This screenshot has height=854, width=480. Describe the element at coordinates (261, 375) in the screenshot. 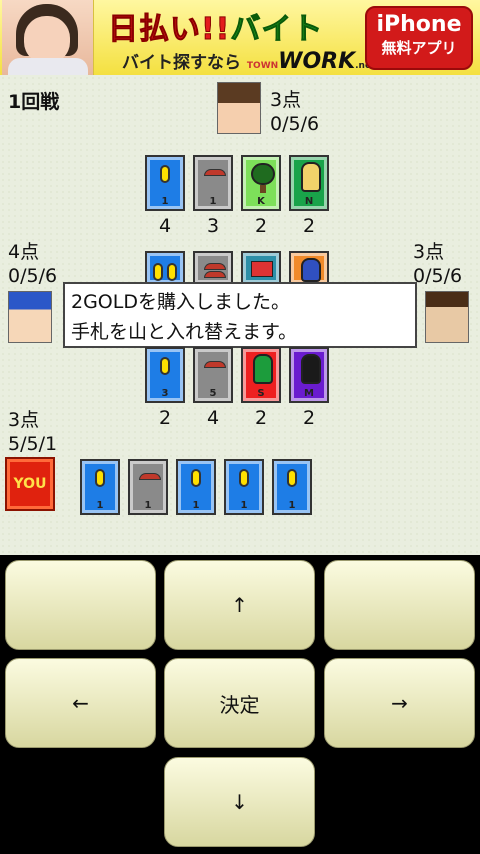

I see `card-samurai: S` at that location.